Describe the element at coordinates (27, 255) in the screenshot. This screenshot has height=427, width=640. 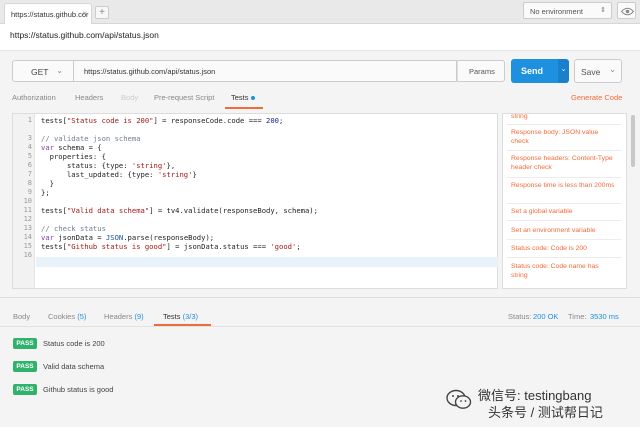
I see `line-number: 16` at that location.